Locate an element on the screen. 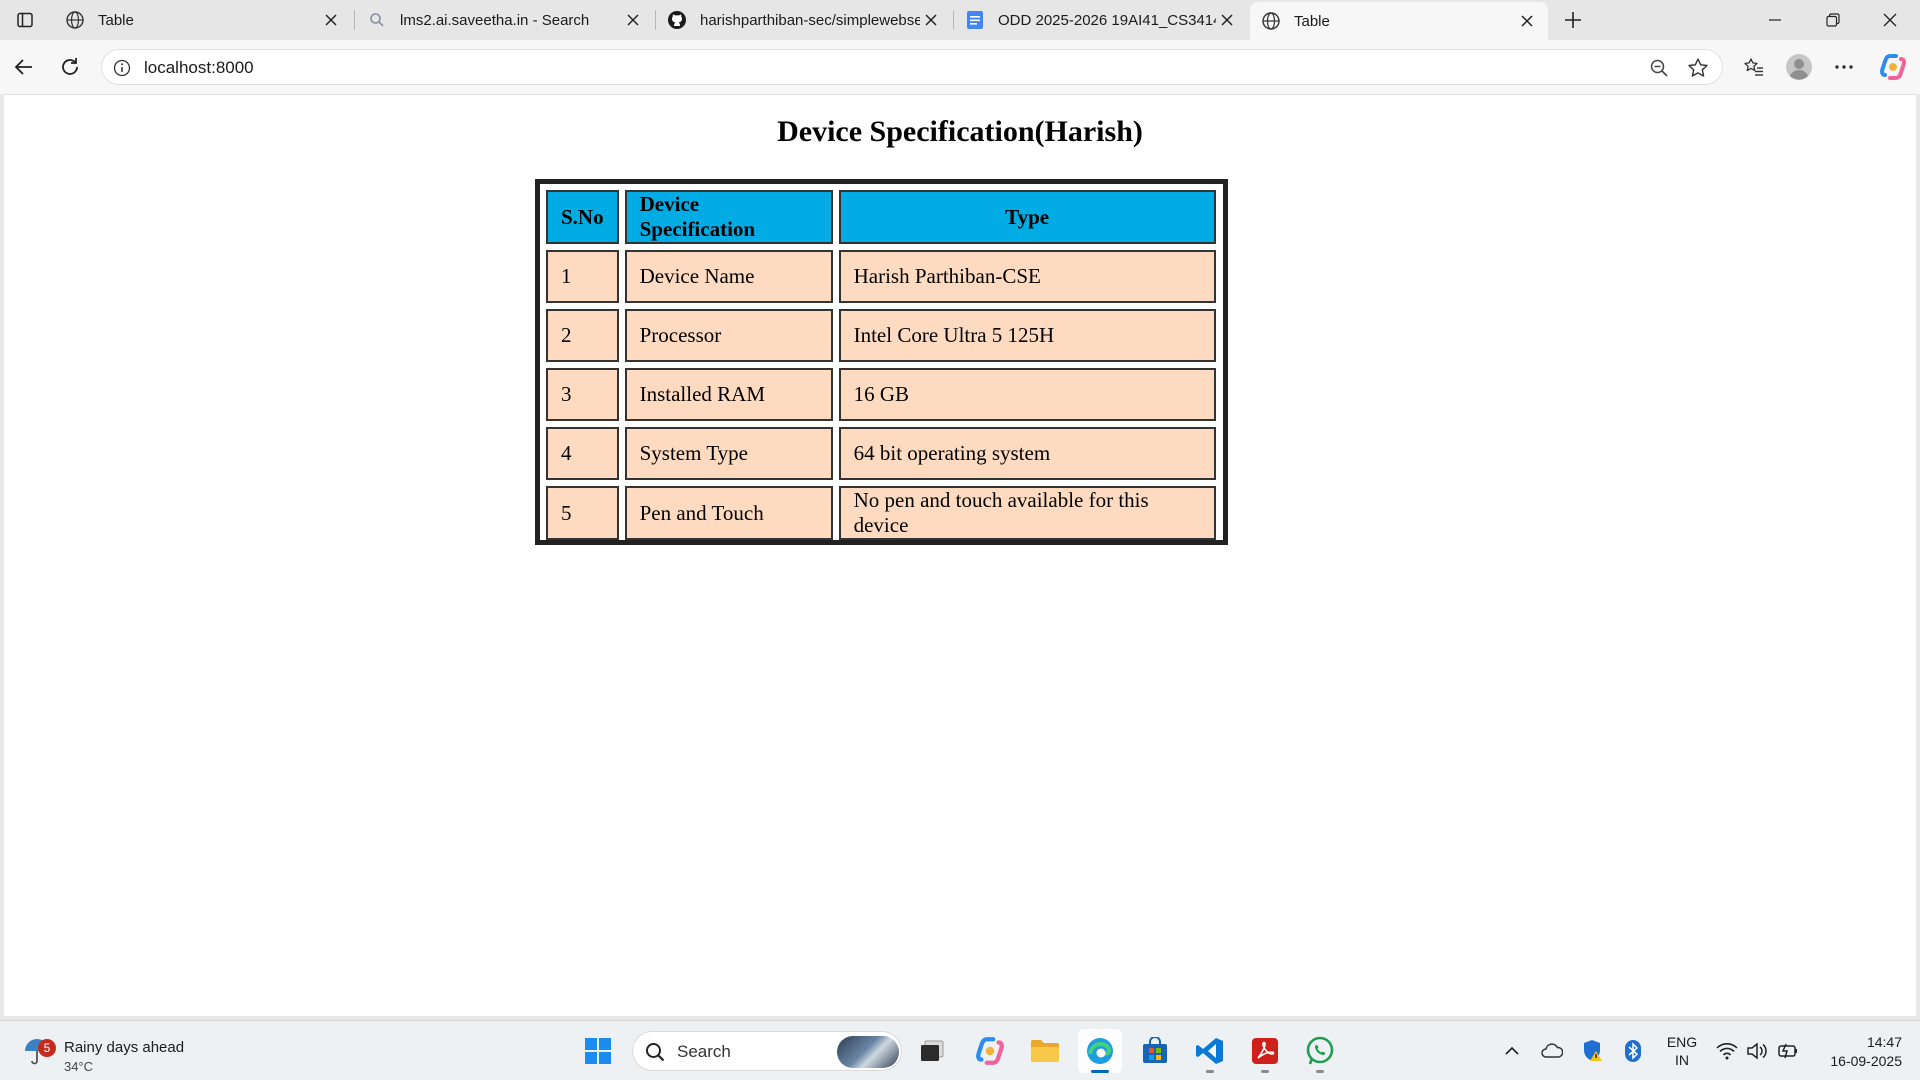 This screenshot has height=1080, width=1920. copilot-app is located at coordinates (990, 1051).